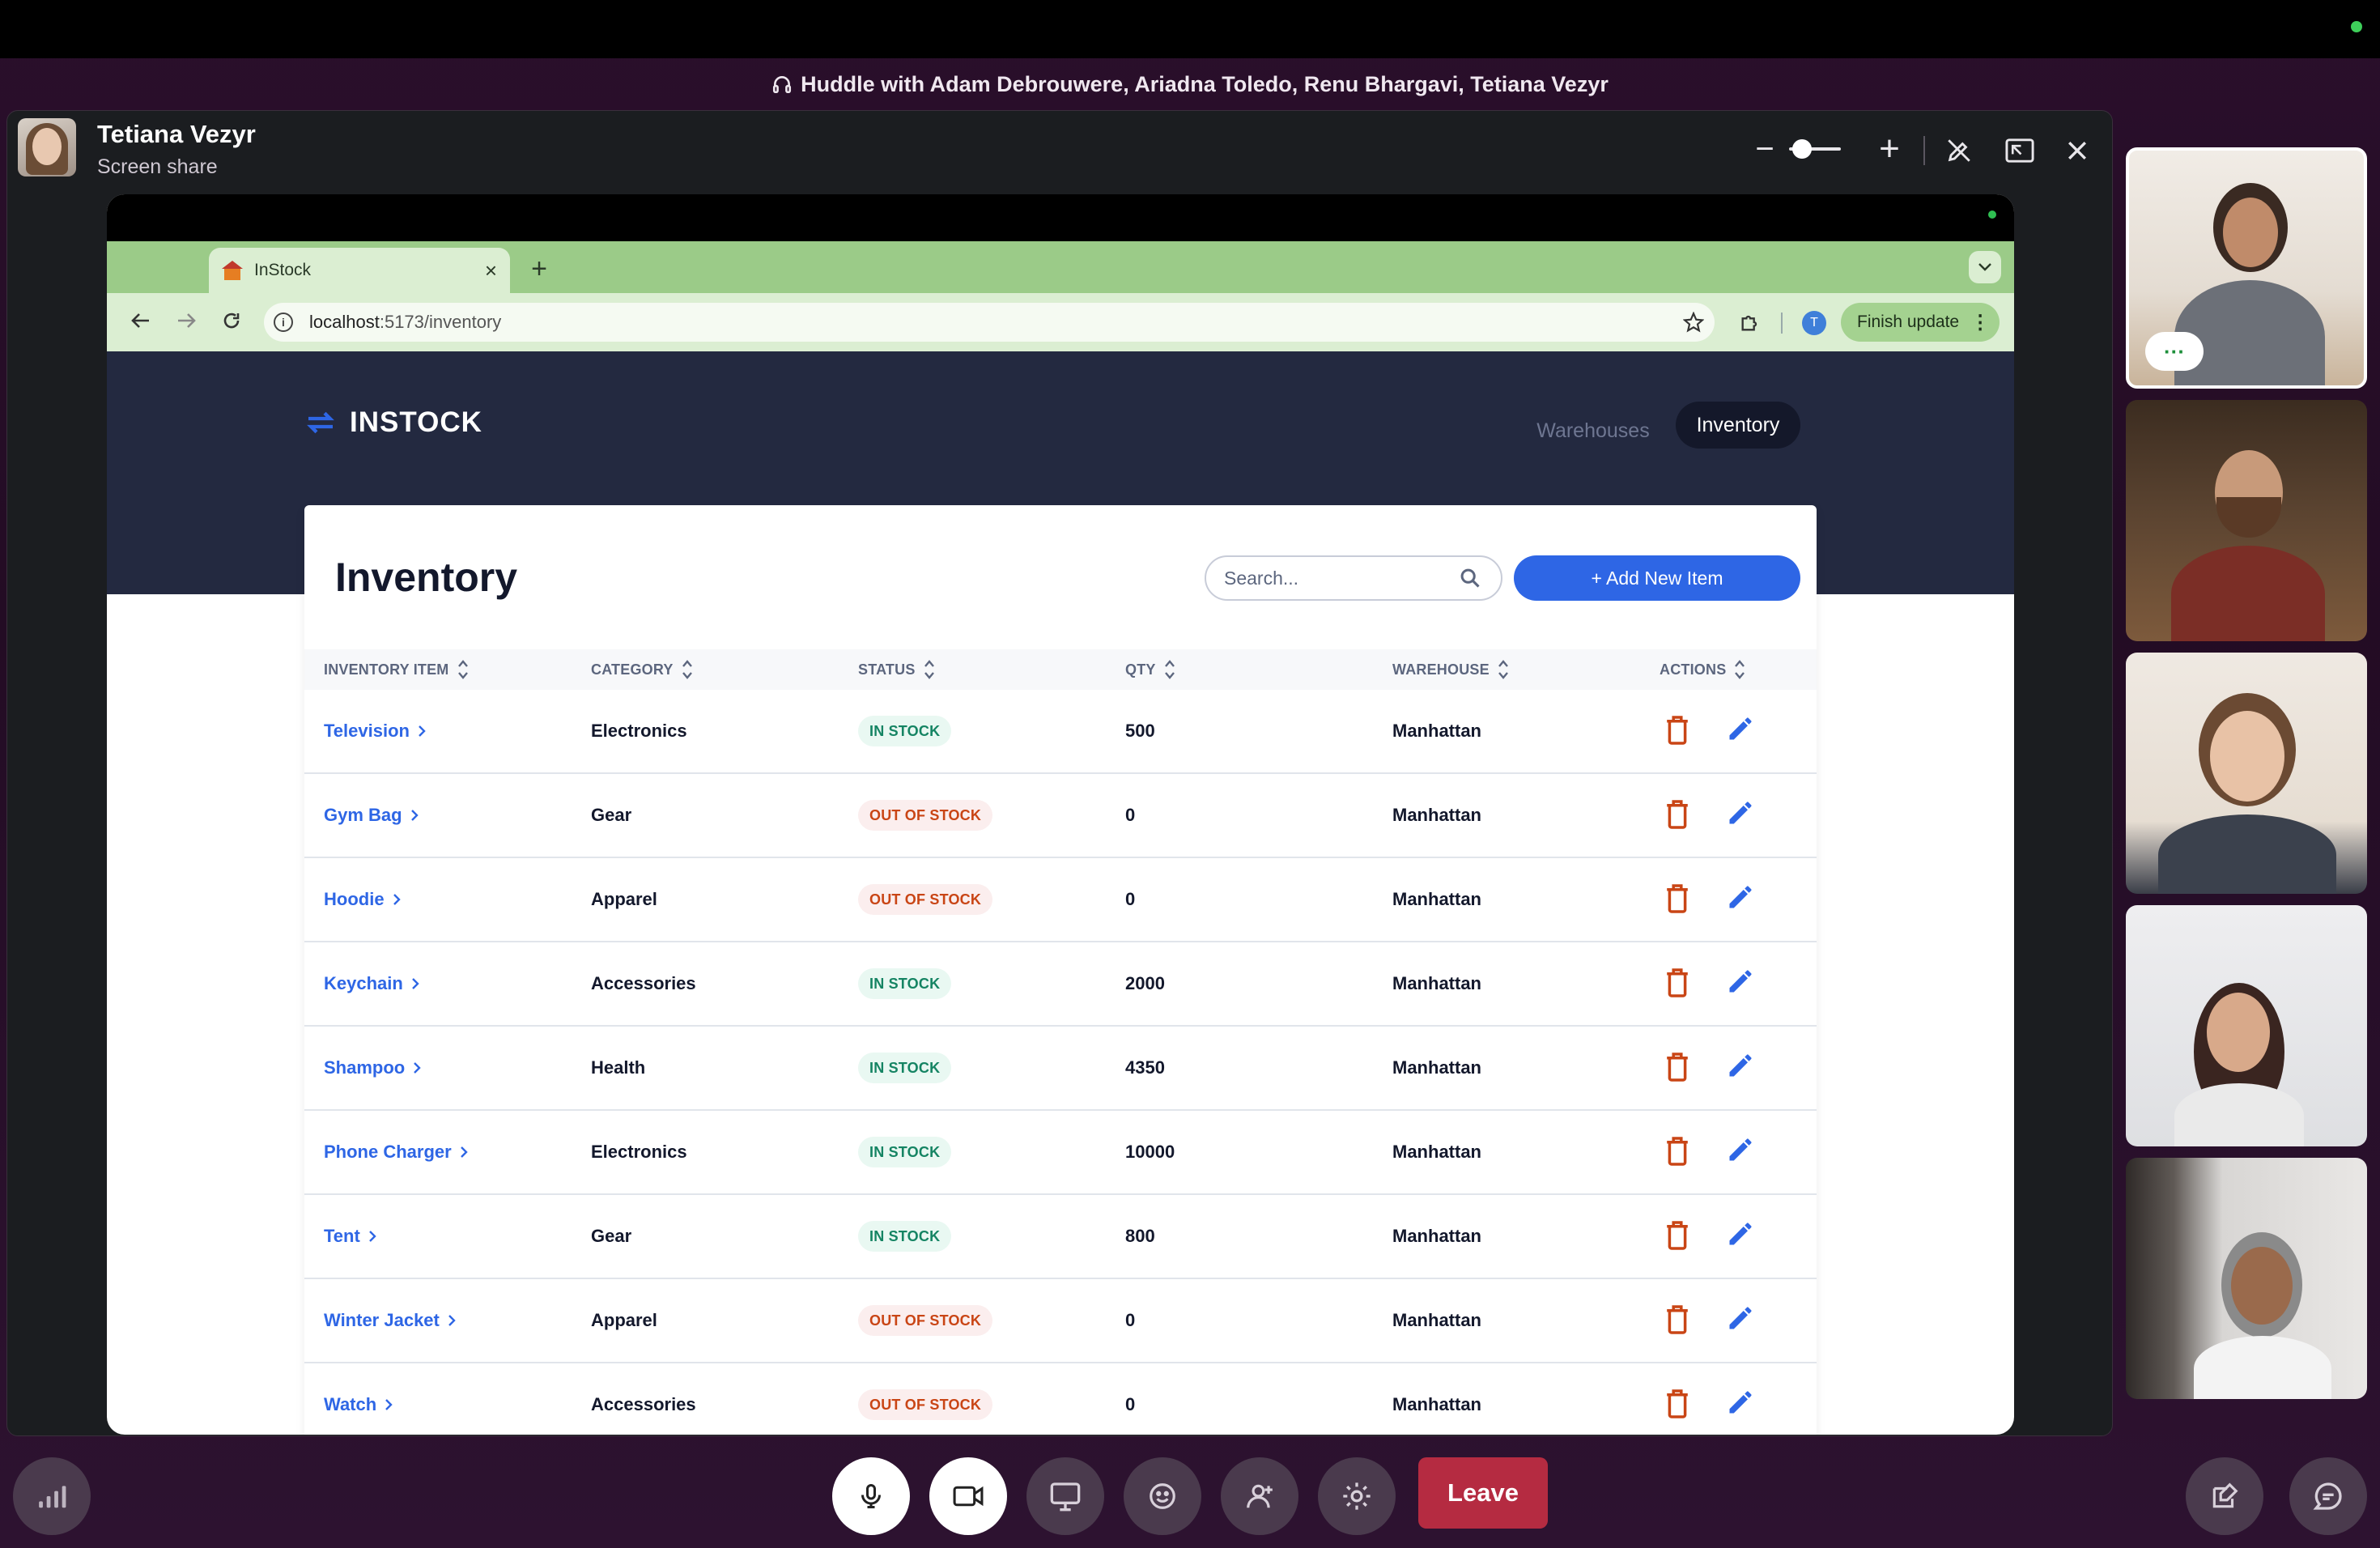 This screenshot has height=1548, width=2380. Describe the element at coordinates (52, 1496) in the screenshot. I see `connection-quality-button` at that location.